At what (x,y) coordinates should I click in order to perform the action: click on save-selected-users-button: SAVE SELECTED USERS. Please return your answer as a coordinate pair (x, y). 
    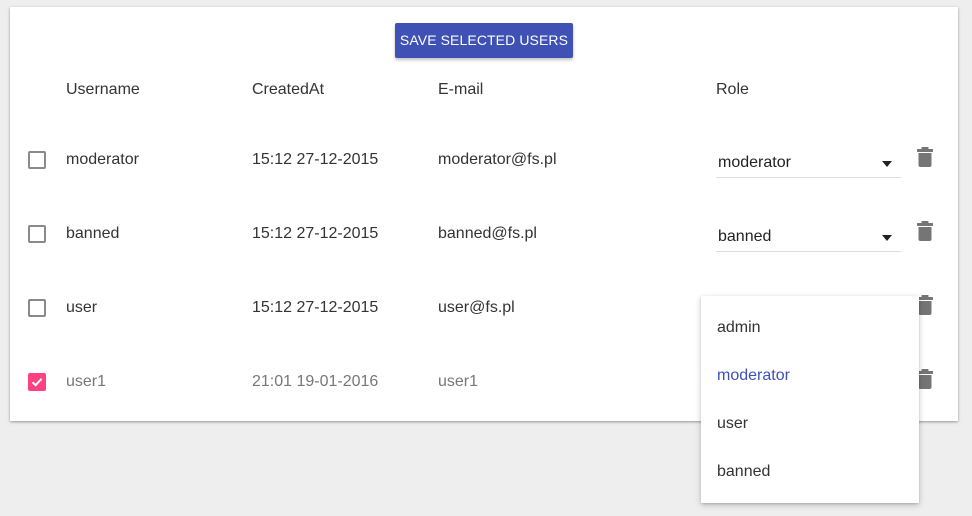
    Looking at the image, I should click on (484, 40).